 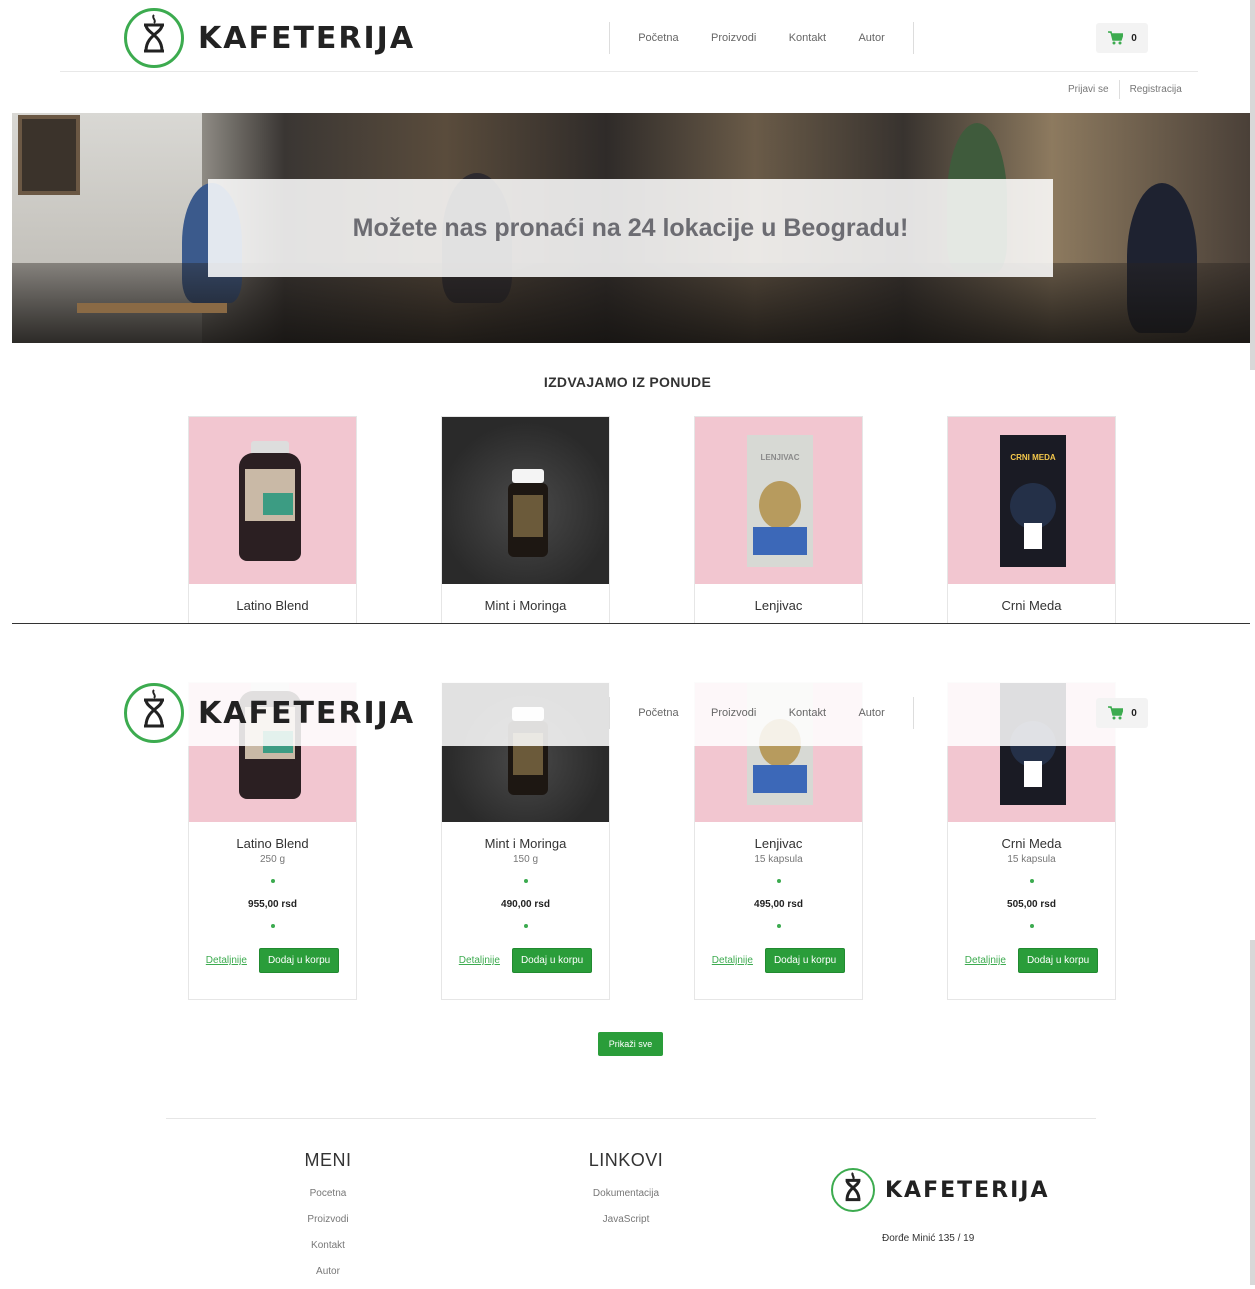 I want to click on box-image: LENJIVAC, so click(x=780, y=501).